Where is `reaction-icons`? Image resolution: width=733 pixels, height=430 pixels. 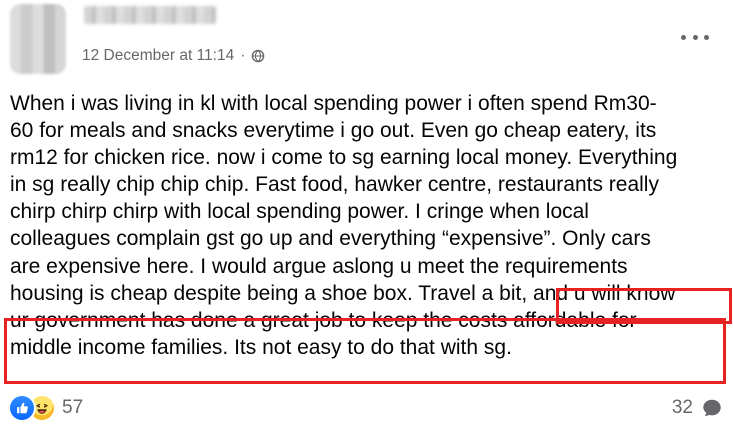
reaction-icons is located at coordinates (32, 408).